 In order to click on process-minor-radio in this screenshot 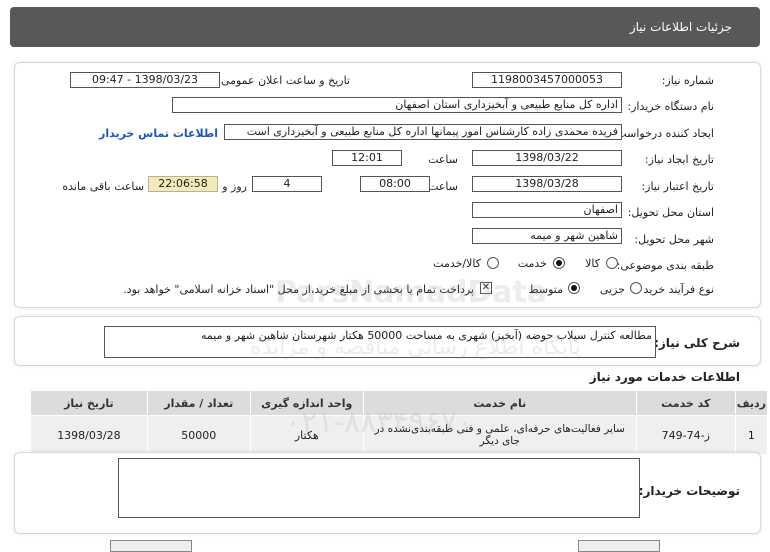, I will do `click(636, 288)`.